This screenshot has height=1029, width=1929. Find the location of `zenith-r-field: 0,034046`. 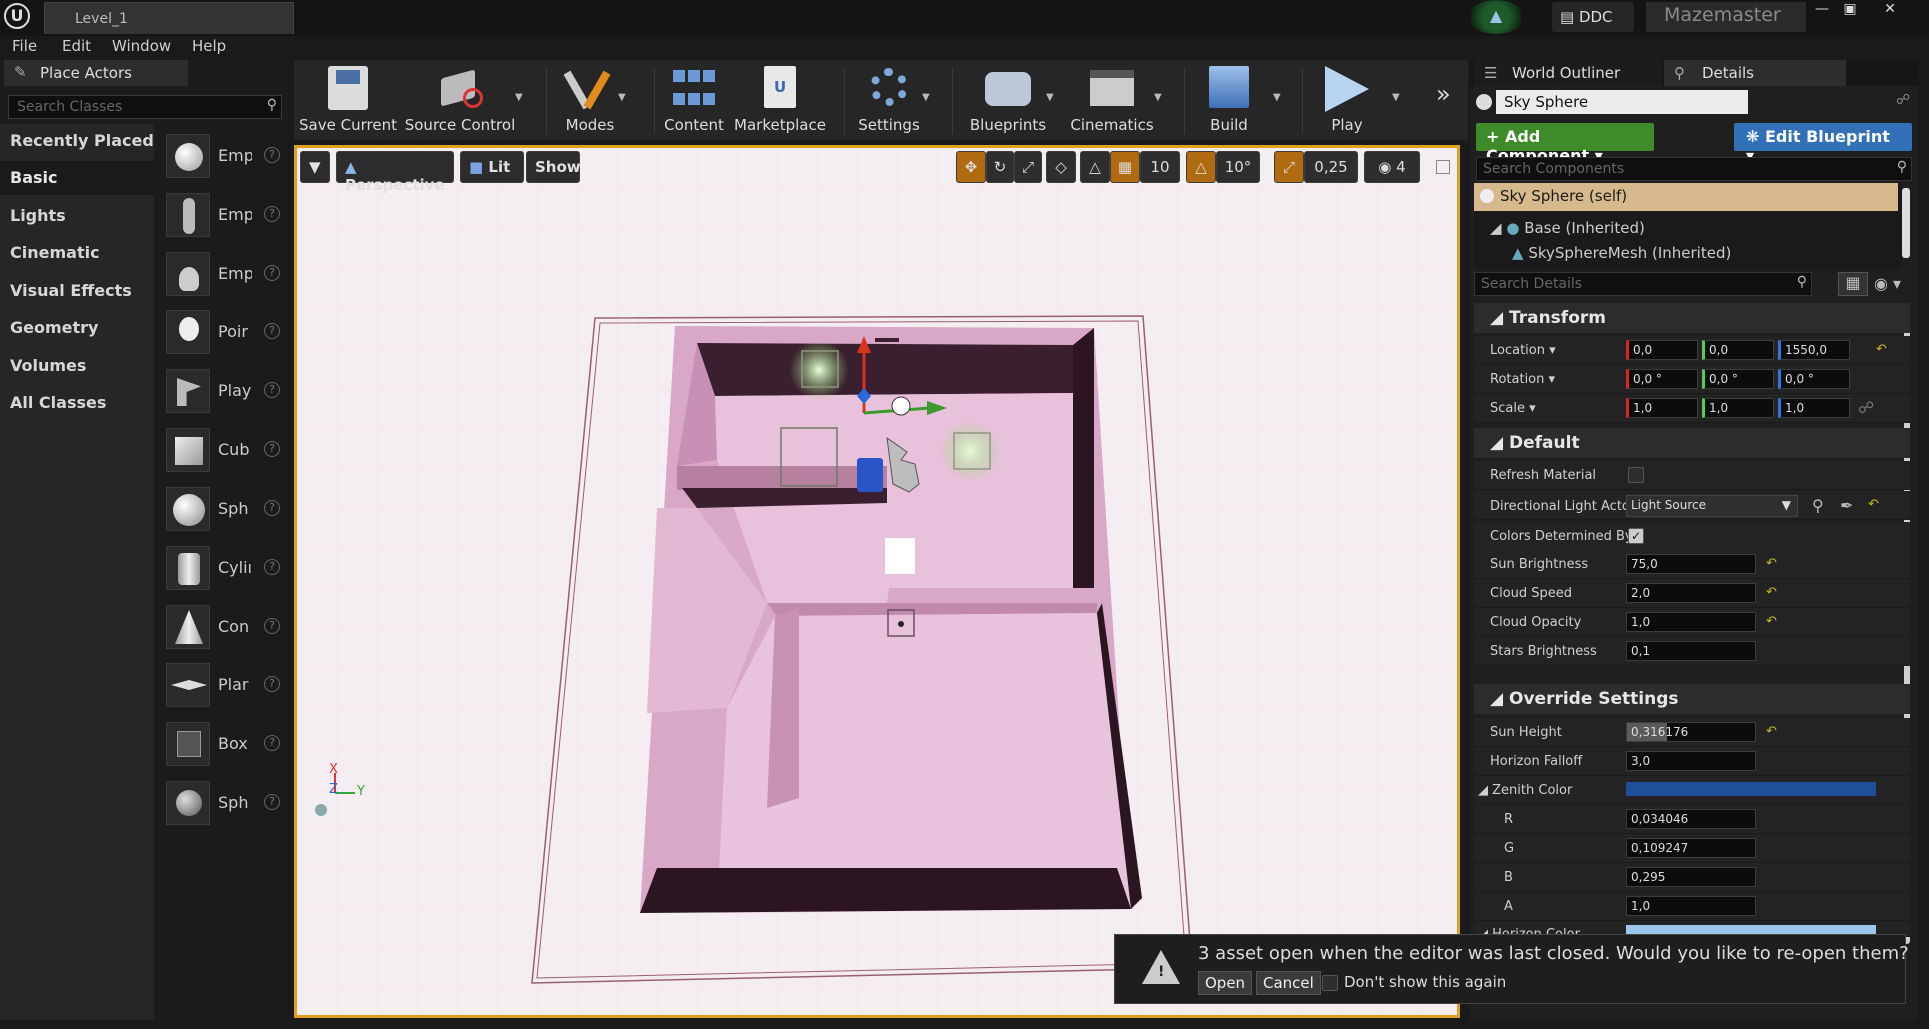

zenith-r-field: 0,034046 is located at coordinates (1691, 819).